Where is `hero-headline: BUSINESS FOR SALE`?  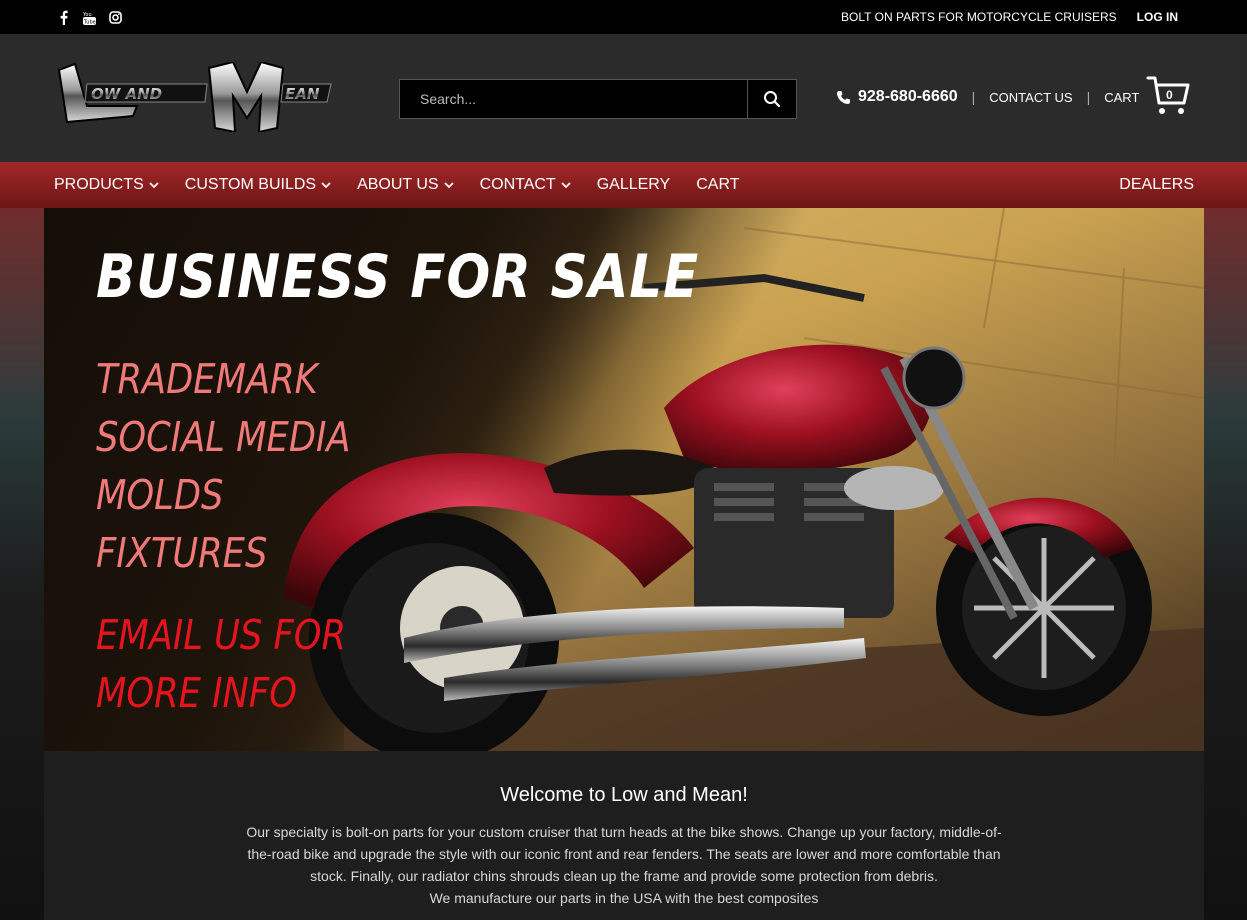
hero-headline: BUSINESS FOR SALE is located at coordinates (398, 277).